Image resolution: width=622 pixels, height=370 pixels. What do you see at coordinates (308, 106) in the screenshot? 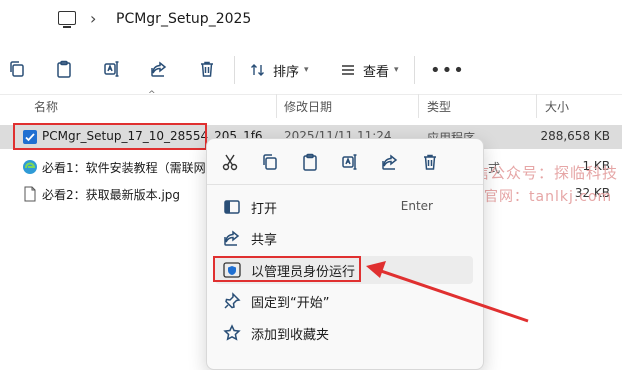
I see `column-date: 修改日期` at bounding box center [308, 106].